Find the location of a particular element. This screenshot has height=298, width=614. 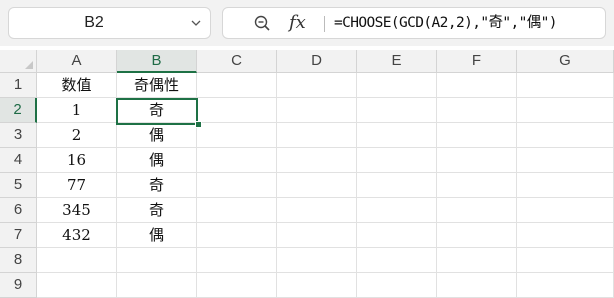

cell-b8 is located at coordinates (157, 260).